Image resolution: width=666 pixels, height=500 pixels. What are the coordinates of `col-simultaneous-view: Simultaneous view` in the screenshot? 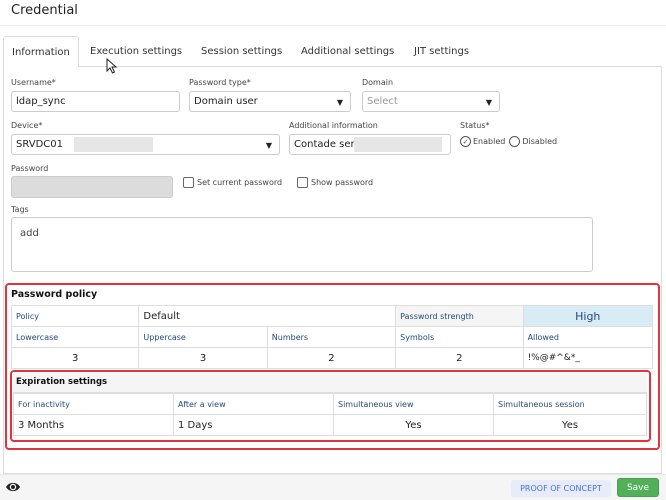 It's located at (413, 404).